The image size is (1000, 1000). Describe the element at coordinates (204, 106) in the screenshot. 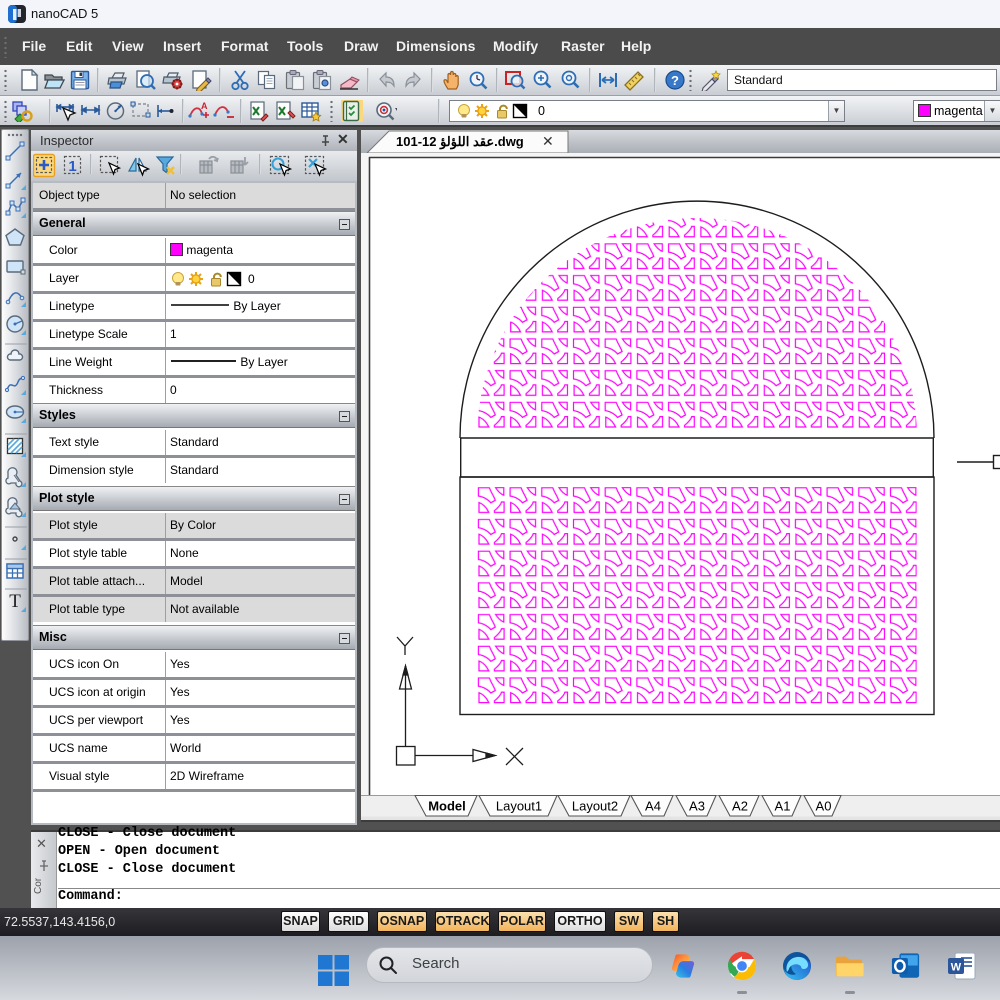

I see `svg-text: A` at that location.